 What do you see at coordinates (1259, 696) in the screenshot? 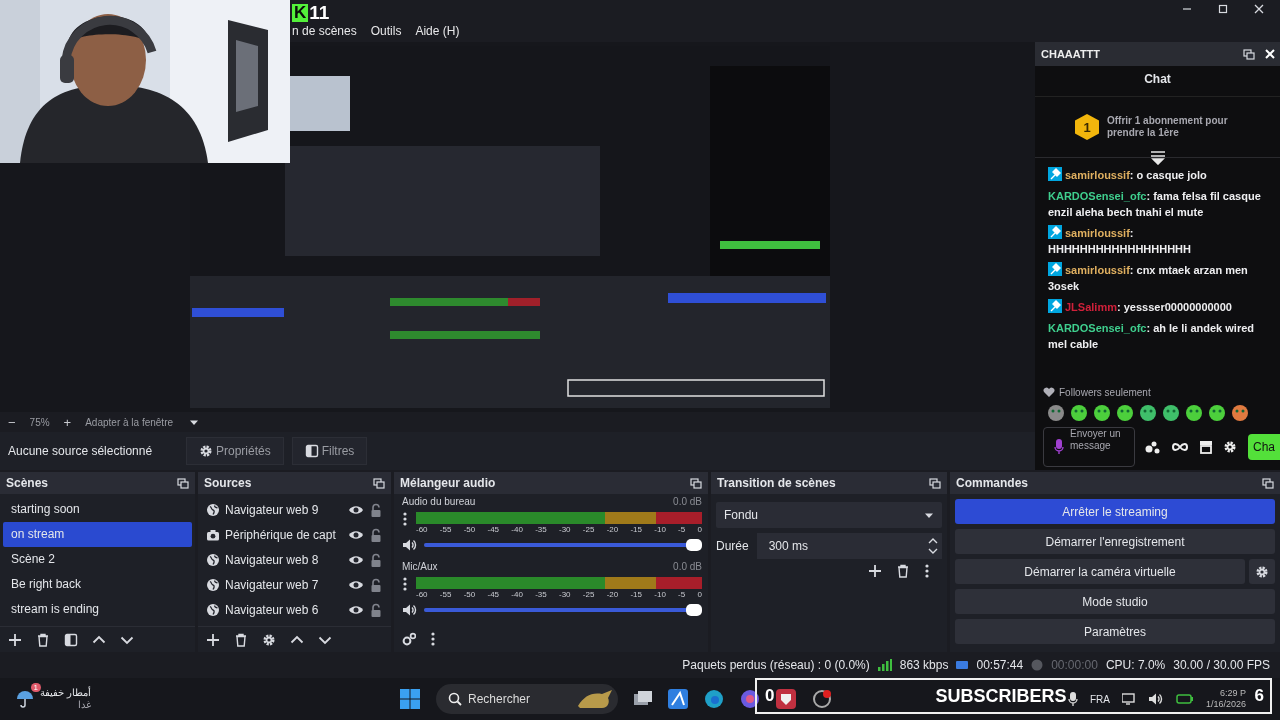
I see `subscriber-goal: 6` at bounding box center [1259, 696].